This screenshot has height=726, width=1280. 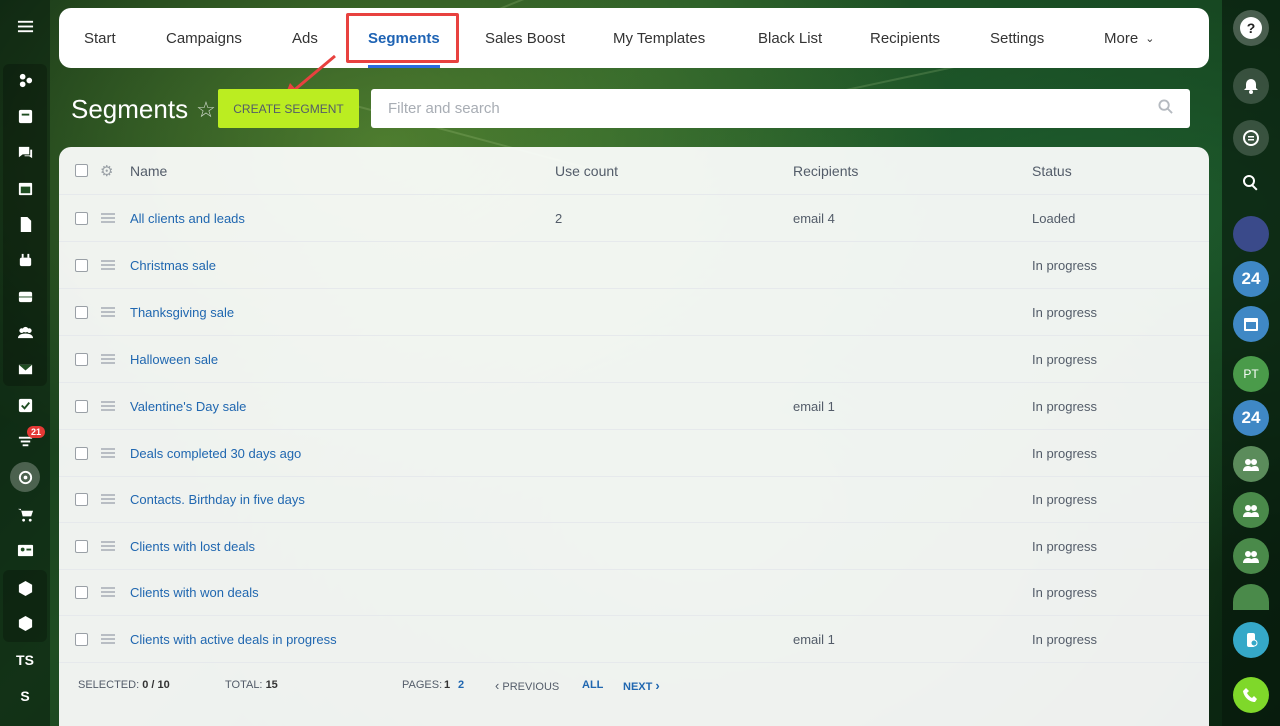 I want to click on segment-name-link: Clients with won deals, so click(x=194, y=592).